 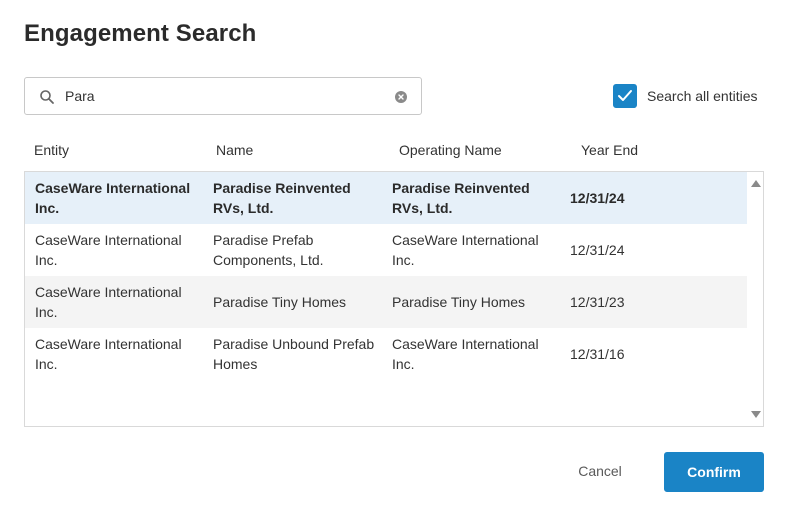 I want to click on scroll-down-arrow-icon, so click(x=756, y=414).